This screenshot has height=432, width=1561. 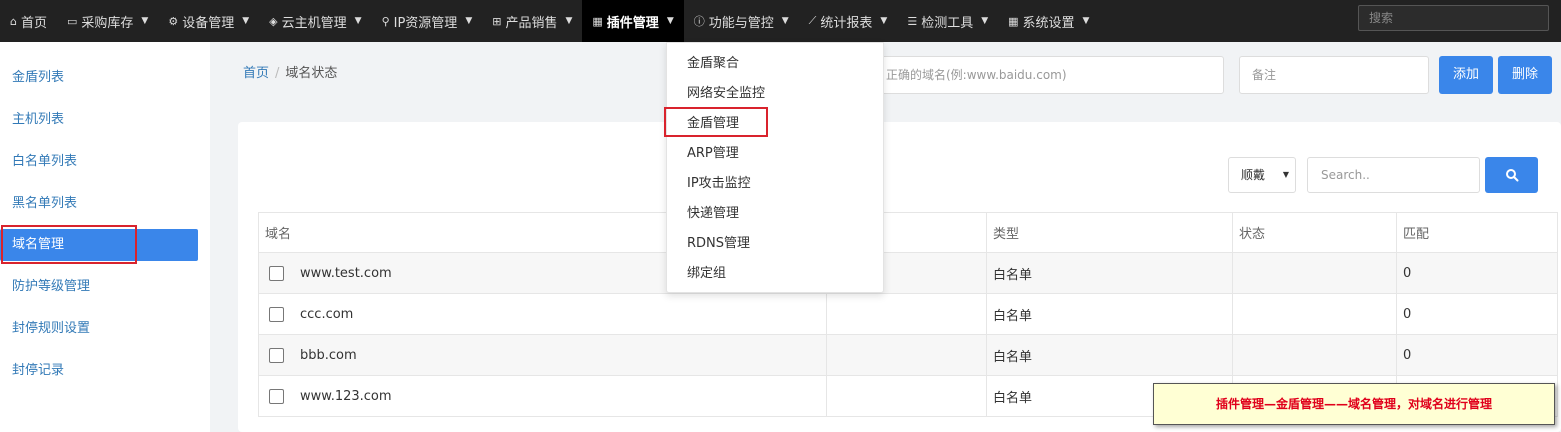 I want to click on menu-item-express-management: 快递管理, so click(x=713, y=214).